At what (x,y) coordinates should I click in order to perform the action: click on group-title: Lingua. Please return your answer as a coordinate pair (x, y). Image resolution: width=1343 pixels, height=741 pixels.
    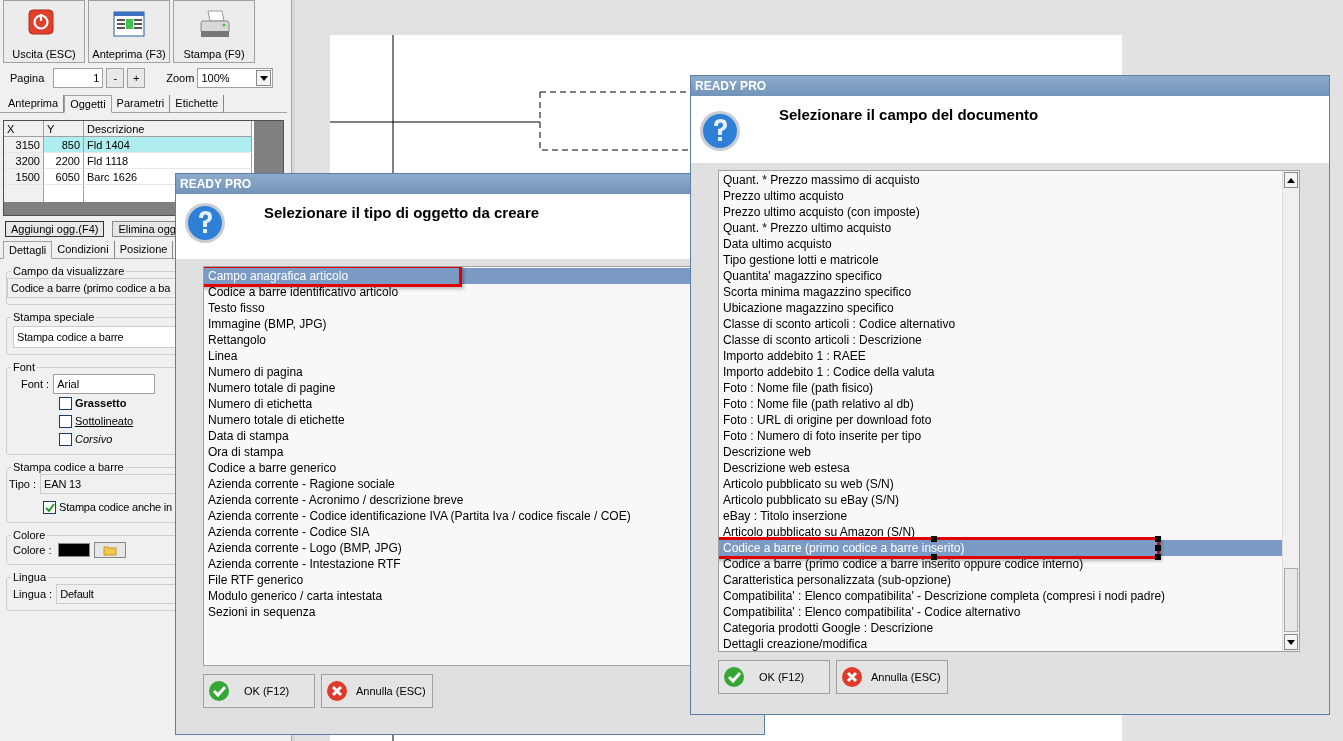
    Looking at the image, I should click on (30, 577).